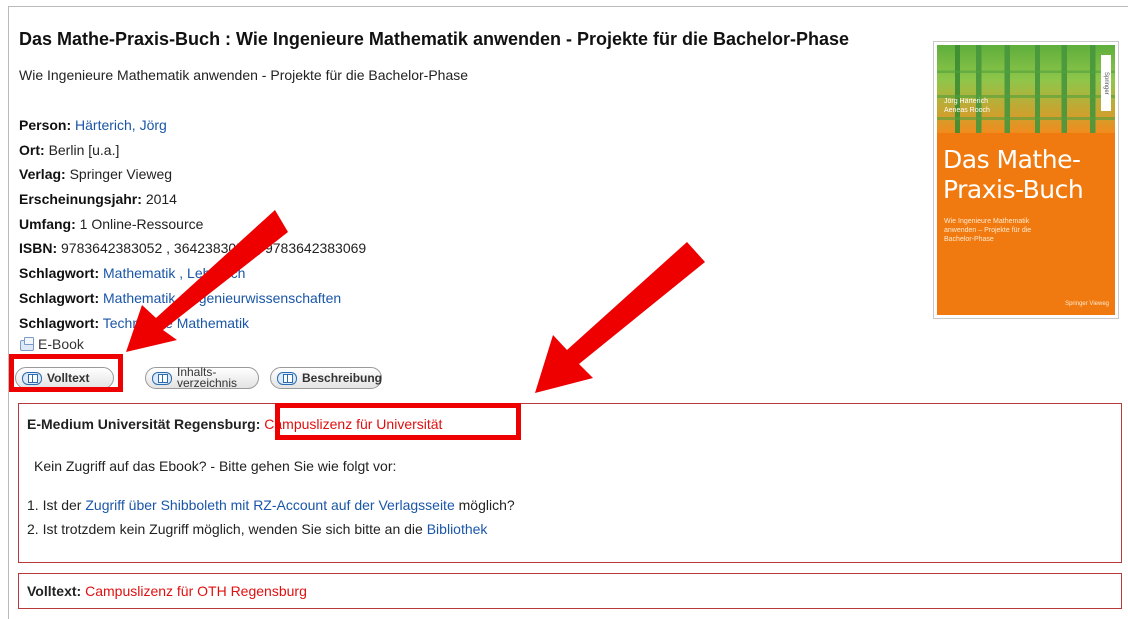 Image resolution: width=1128 pixels, height=619 pixels. I want to click on arrow-campuslizenz, so click(620, 317).